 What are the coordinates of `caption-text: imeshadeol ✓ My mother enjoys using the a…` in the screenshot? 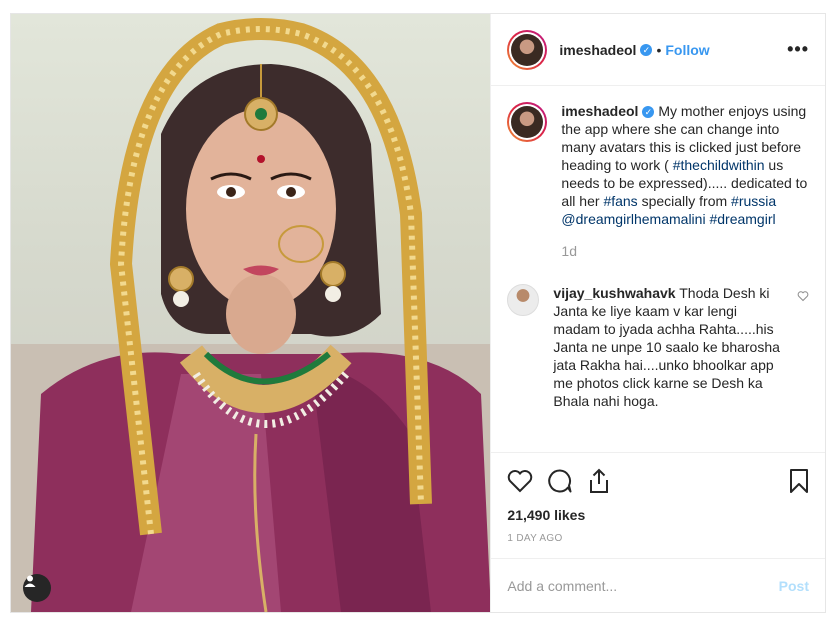 It's located at (685, 165).